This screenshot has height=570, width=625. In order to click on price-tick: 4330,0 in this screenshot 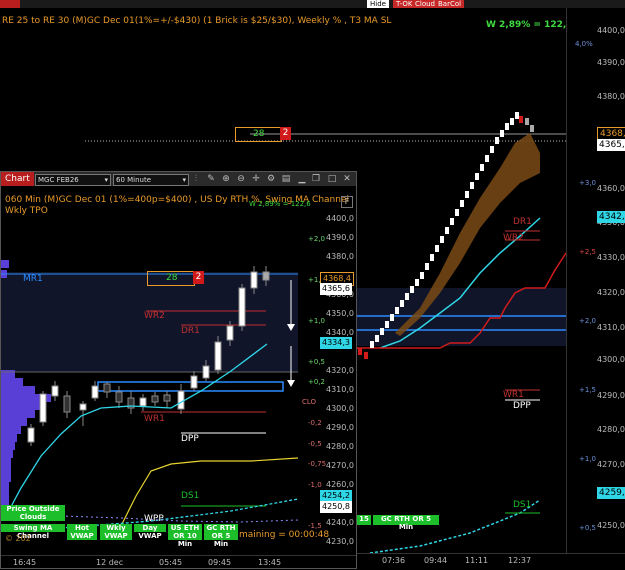, I will do `click(611, 257)`.